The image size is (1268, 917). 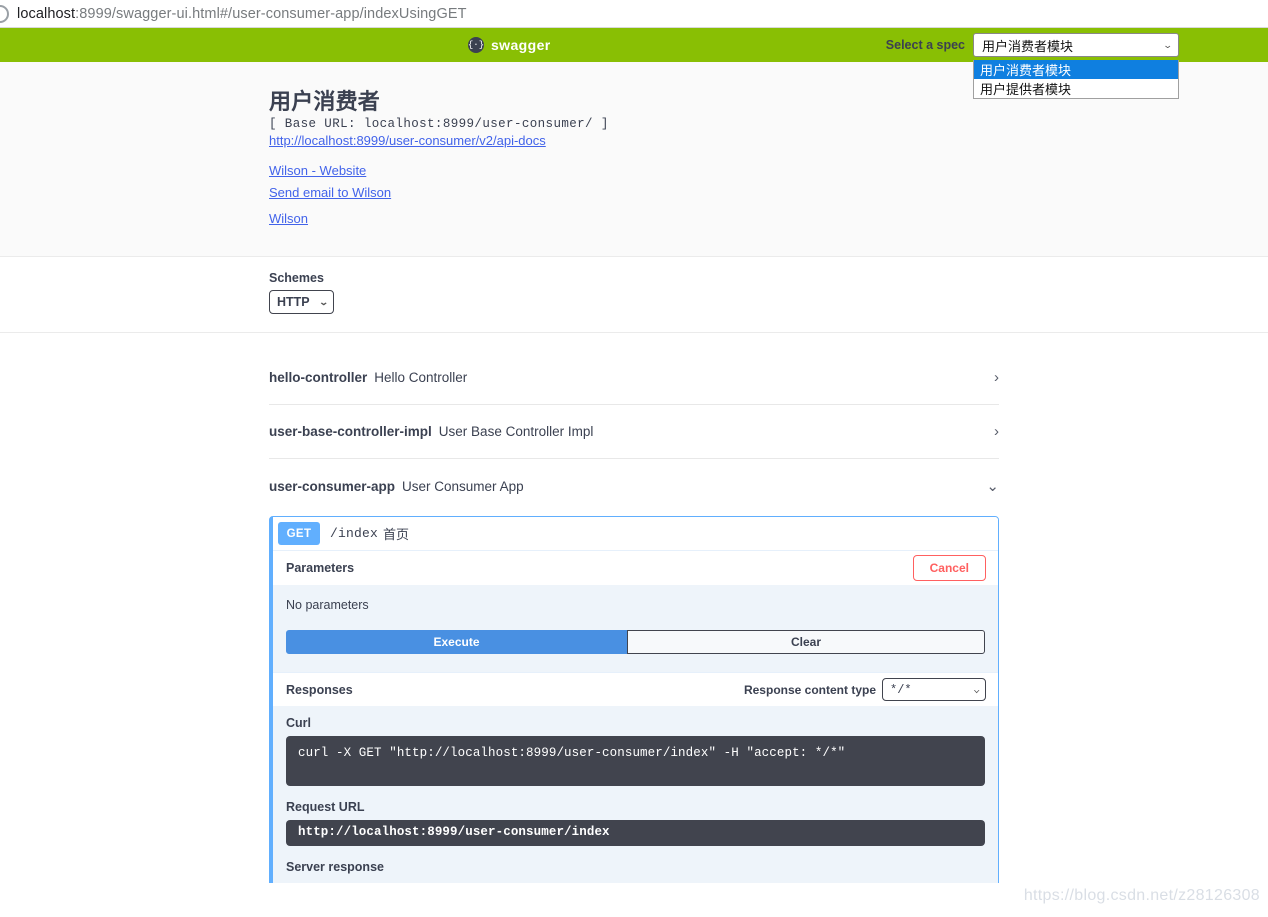 What do you see at coordinates (288, 219) in the screenshot?
I see `license-link: Wilson` at bounding box center [288, 219].